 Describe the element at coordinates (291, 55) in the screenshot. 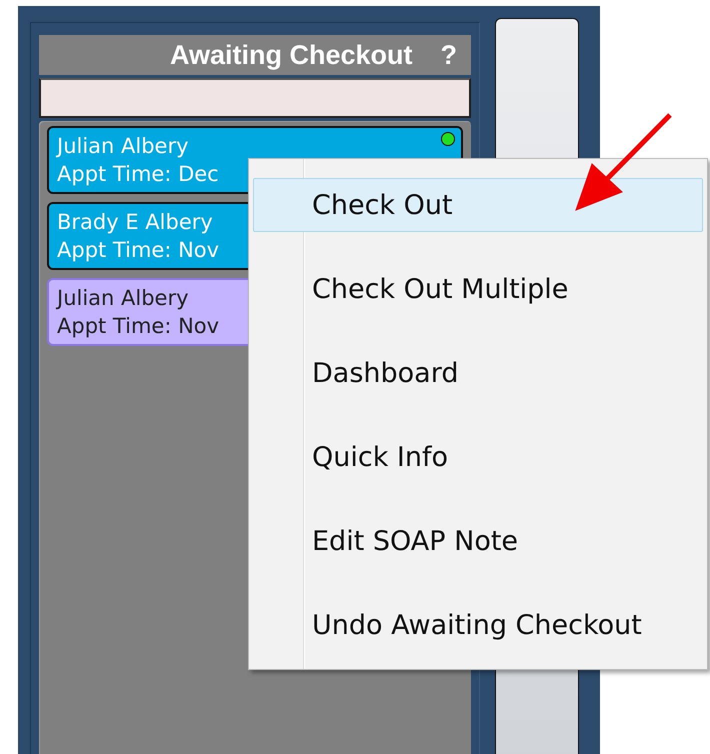

I see `panel-title: Awaiting Checkout` at that location.